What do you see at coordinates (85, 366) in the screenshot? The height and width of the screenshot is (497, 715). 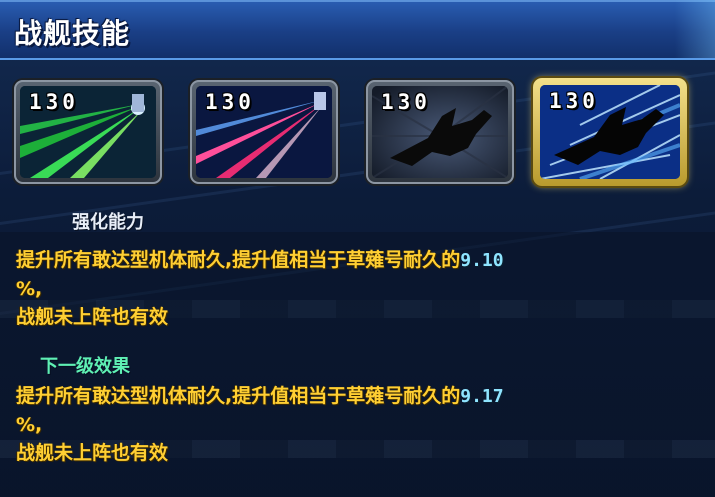 I see `next-level-label: 下一级效果` at bounding box center [85, 366].